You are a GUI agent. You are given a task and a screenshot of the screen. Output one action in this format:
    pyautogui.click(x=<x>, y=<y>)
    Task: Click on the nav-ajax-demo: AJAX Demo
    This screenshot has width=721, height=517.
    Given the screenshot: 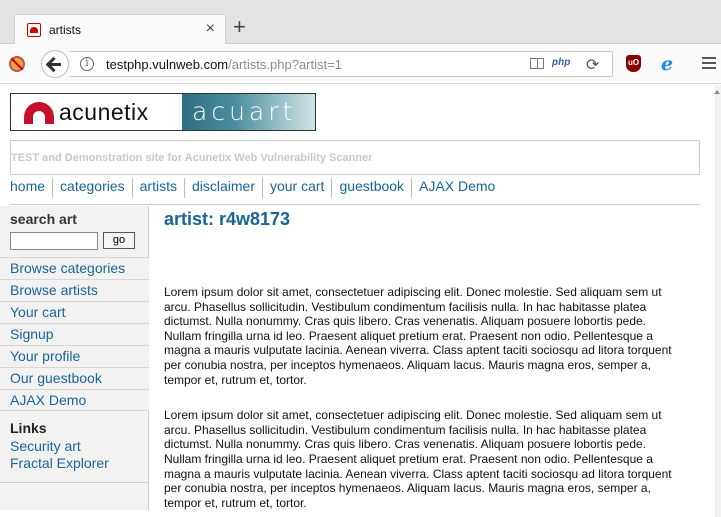 What is the action you would take?
    pyautogui.click(x=456, y=188)
    